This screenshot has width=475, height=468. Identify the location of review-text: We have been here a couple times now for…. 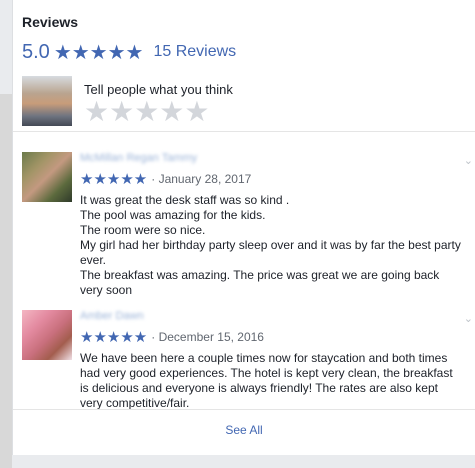
(266, 380).